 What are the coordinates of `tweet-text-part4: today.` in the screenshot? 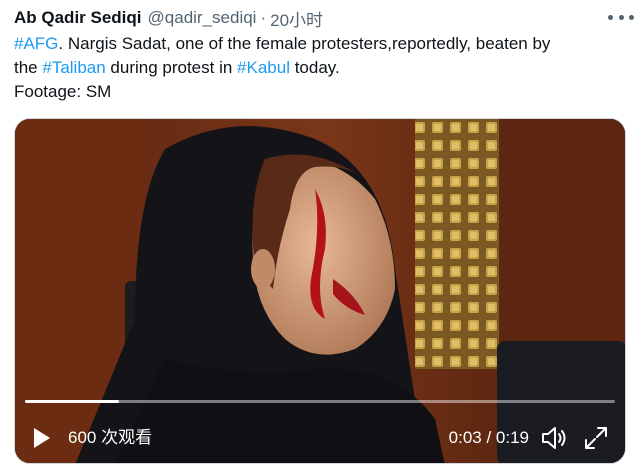 It's located at (314, 67).